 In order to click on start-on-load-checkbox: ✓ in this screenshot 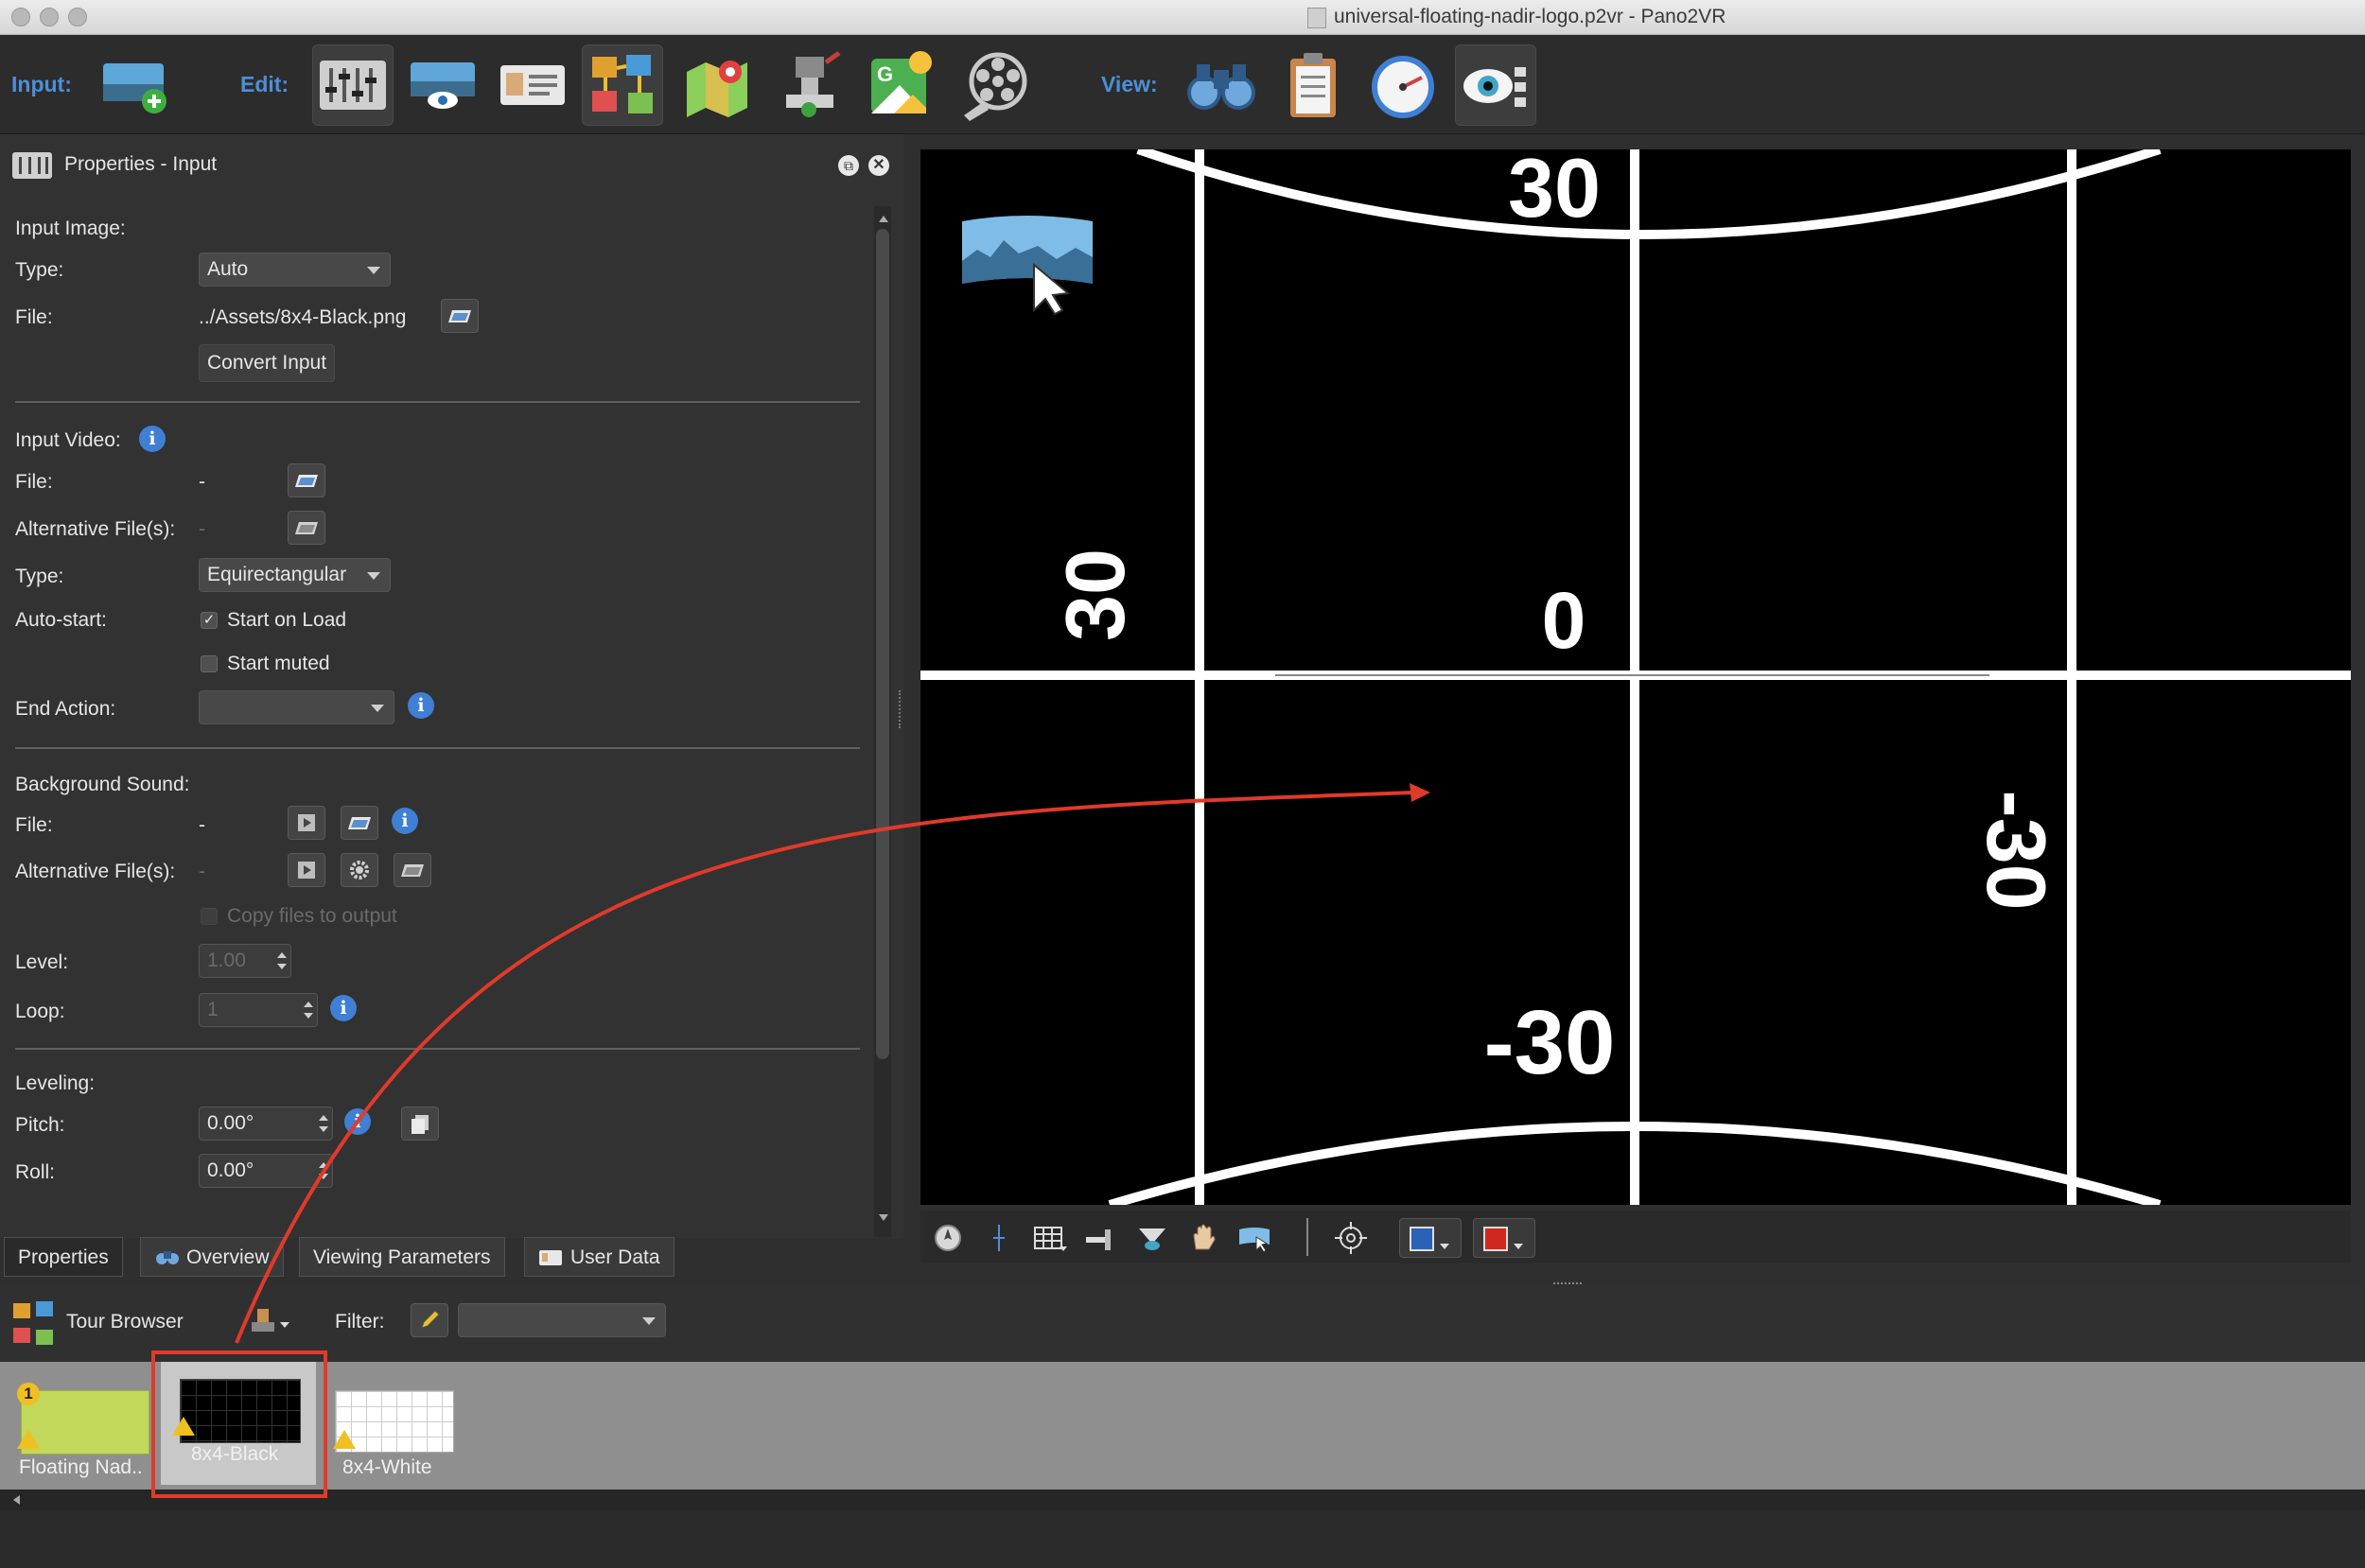, I will do `click(209, 620)`.